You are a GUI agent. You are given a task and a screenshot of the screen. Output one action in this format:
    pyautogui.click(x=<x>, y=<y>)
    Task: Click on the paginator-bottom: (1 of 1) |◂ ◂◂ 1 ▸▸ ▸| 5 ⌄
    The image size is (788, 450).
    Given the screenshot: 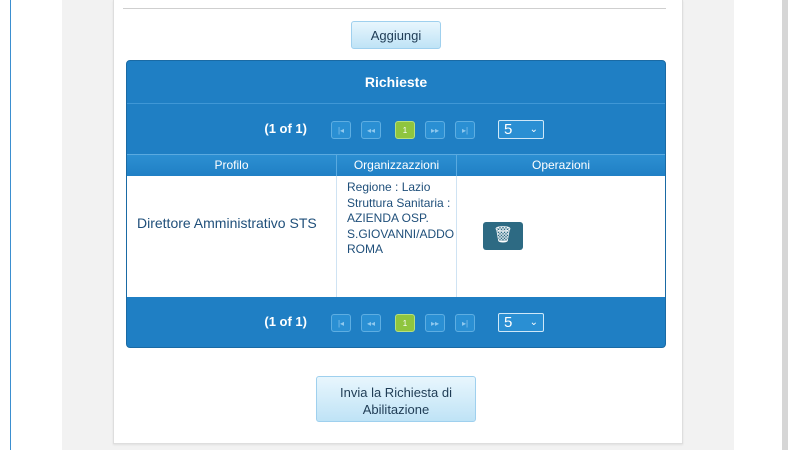 What is the action you would take?
    pyautogui.click(x=396, y=322)
    